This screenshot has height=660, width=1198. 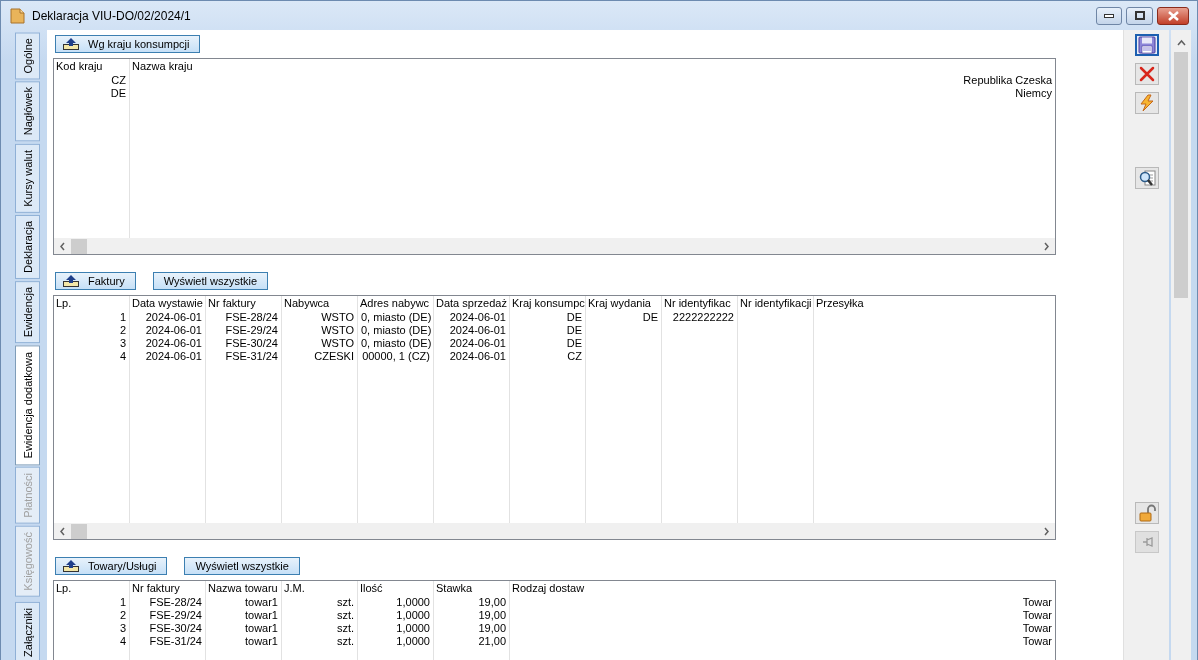 What do you see at coordinates (167, 303) in the screenshot?
I see `column-header: Data wystawie` at bounding box center [167, 303].